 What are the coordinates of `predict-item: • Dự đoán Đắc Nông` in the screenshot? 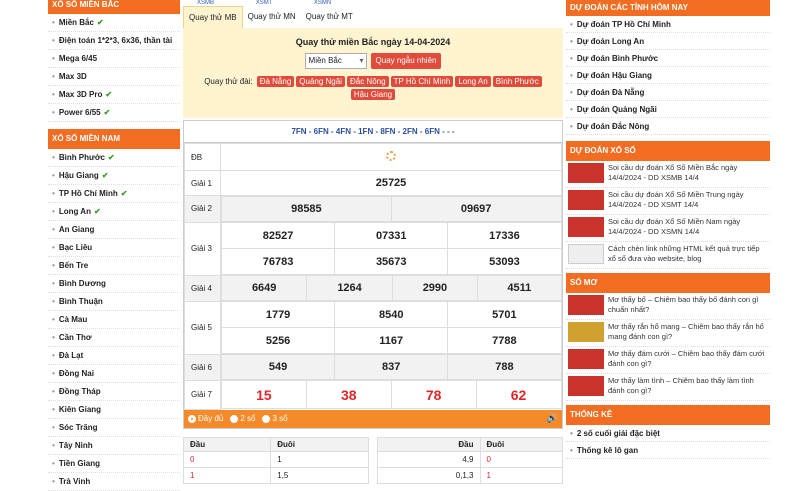 It's located at (668, 126).